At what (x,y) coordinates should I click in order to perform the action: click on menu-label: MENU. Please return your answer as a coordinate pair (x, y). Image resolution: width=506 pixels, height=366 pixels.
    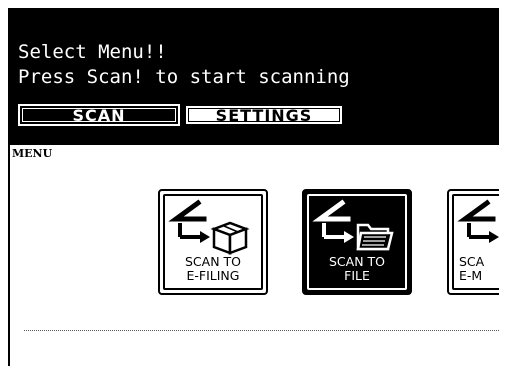
    Looking at the image, I should click on (32, 153).